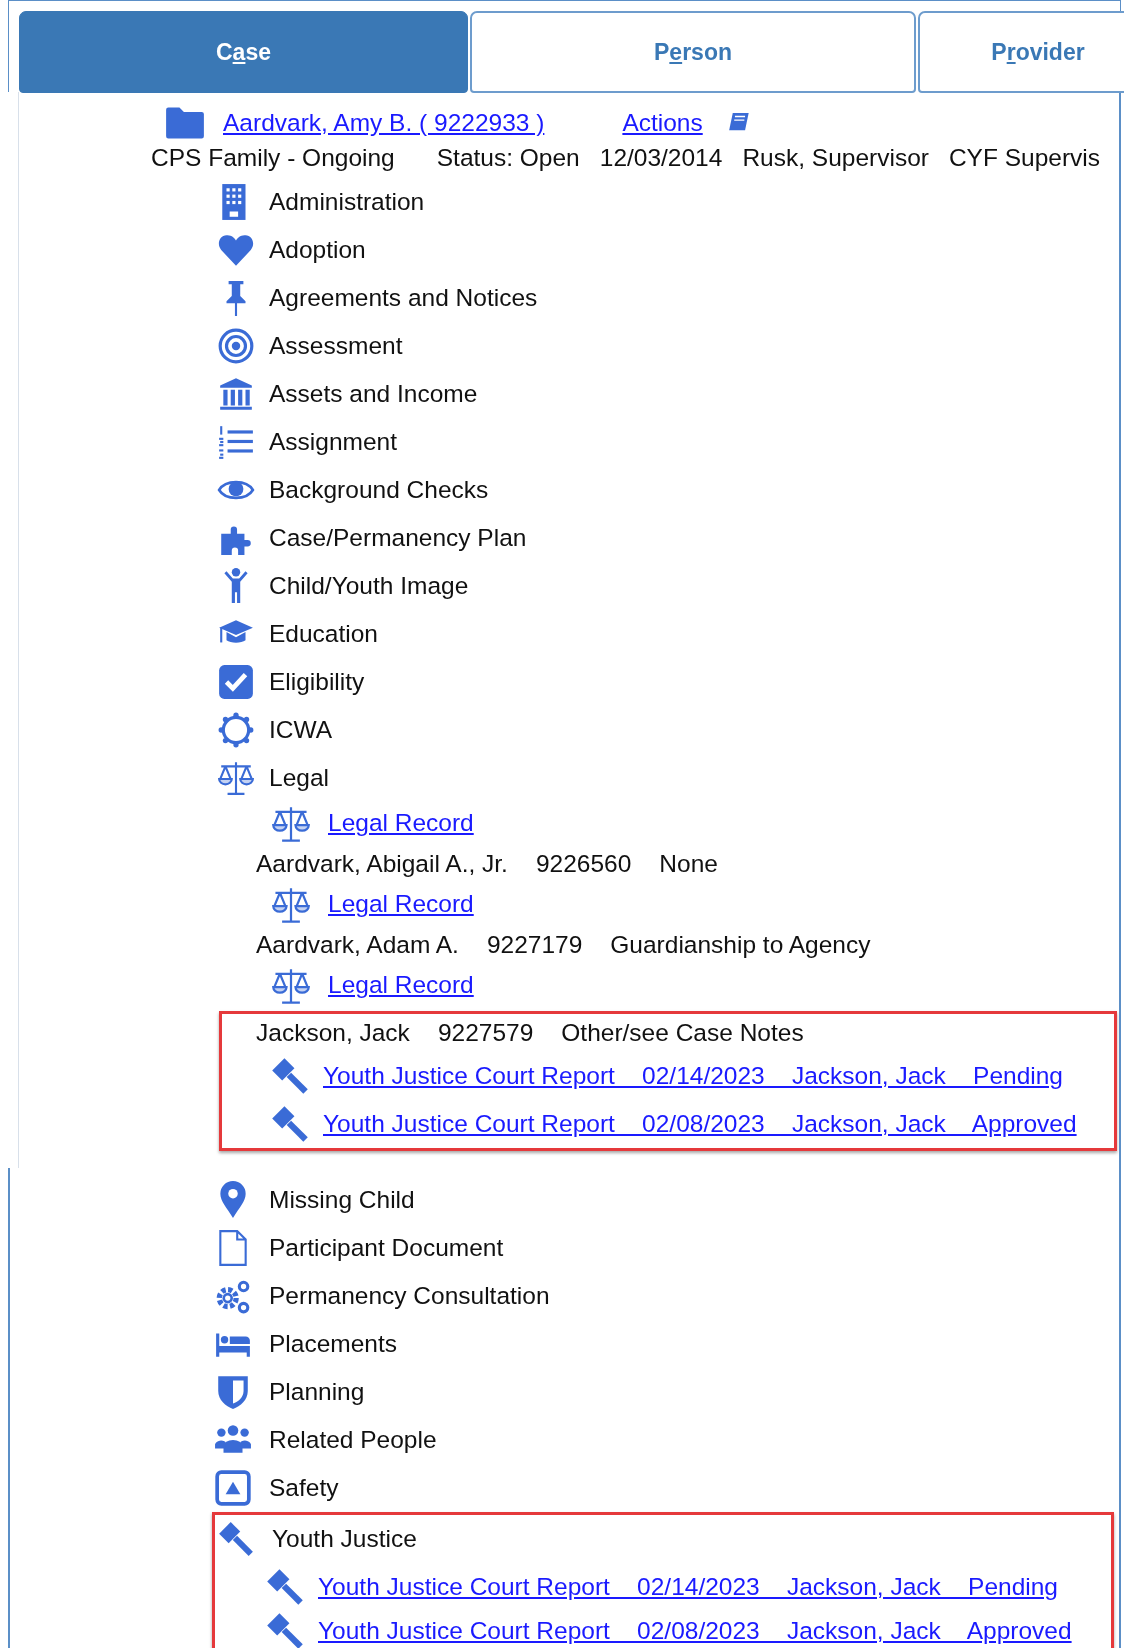 The image size is (1124, 1648). I want to click on triangle-in-square-icon, so click(233, 1488).